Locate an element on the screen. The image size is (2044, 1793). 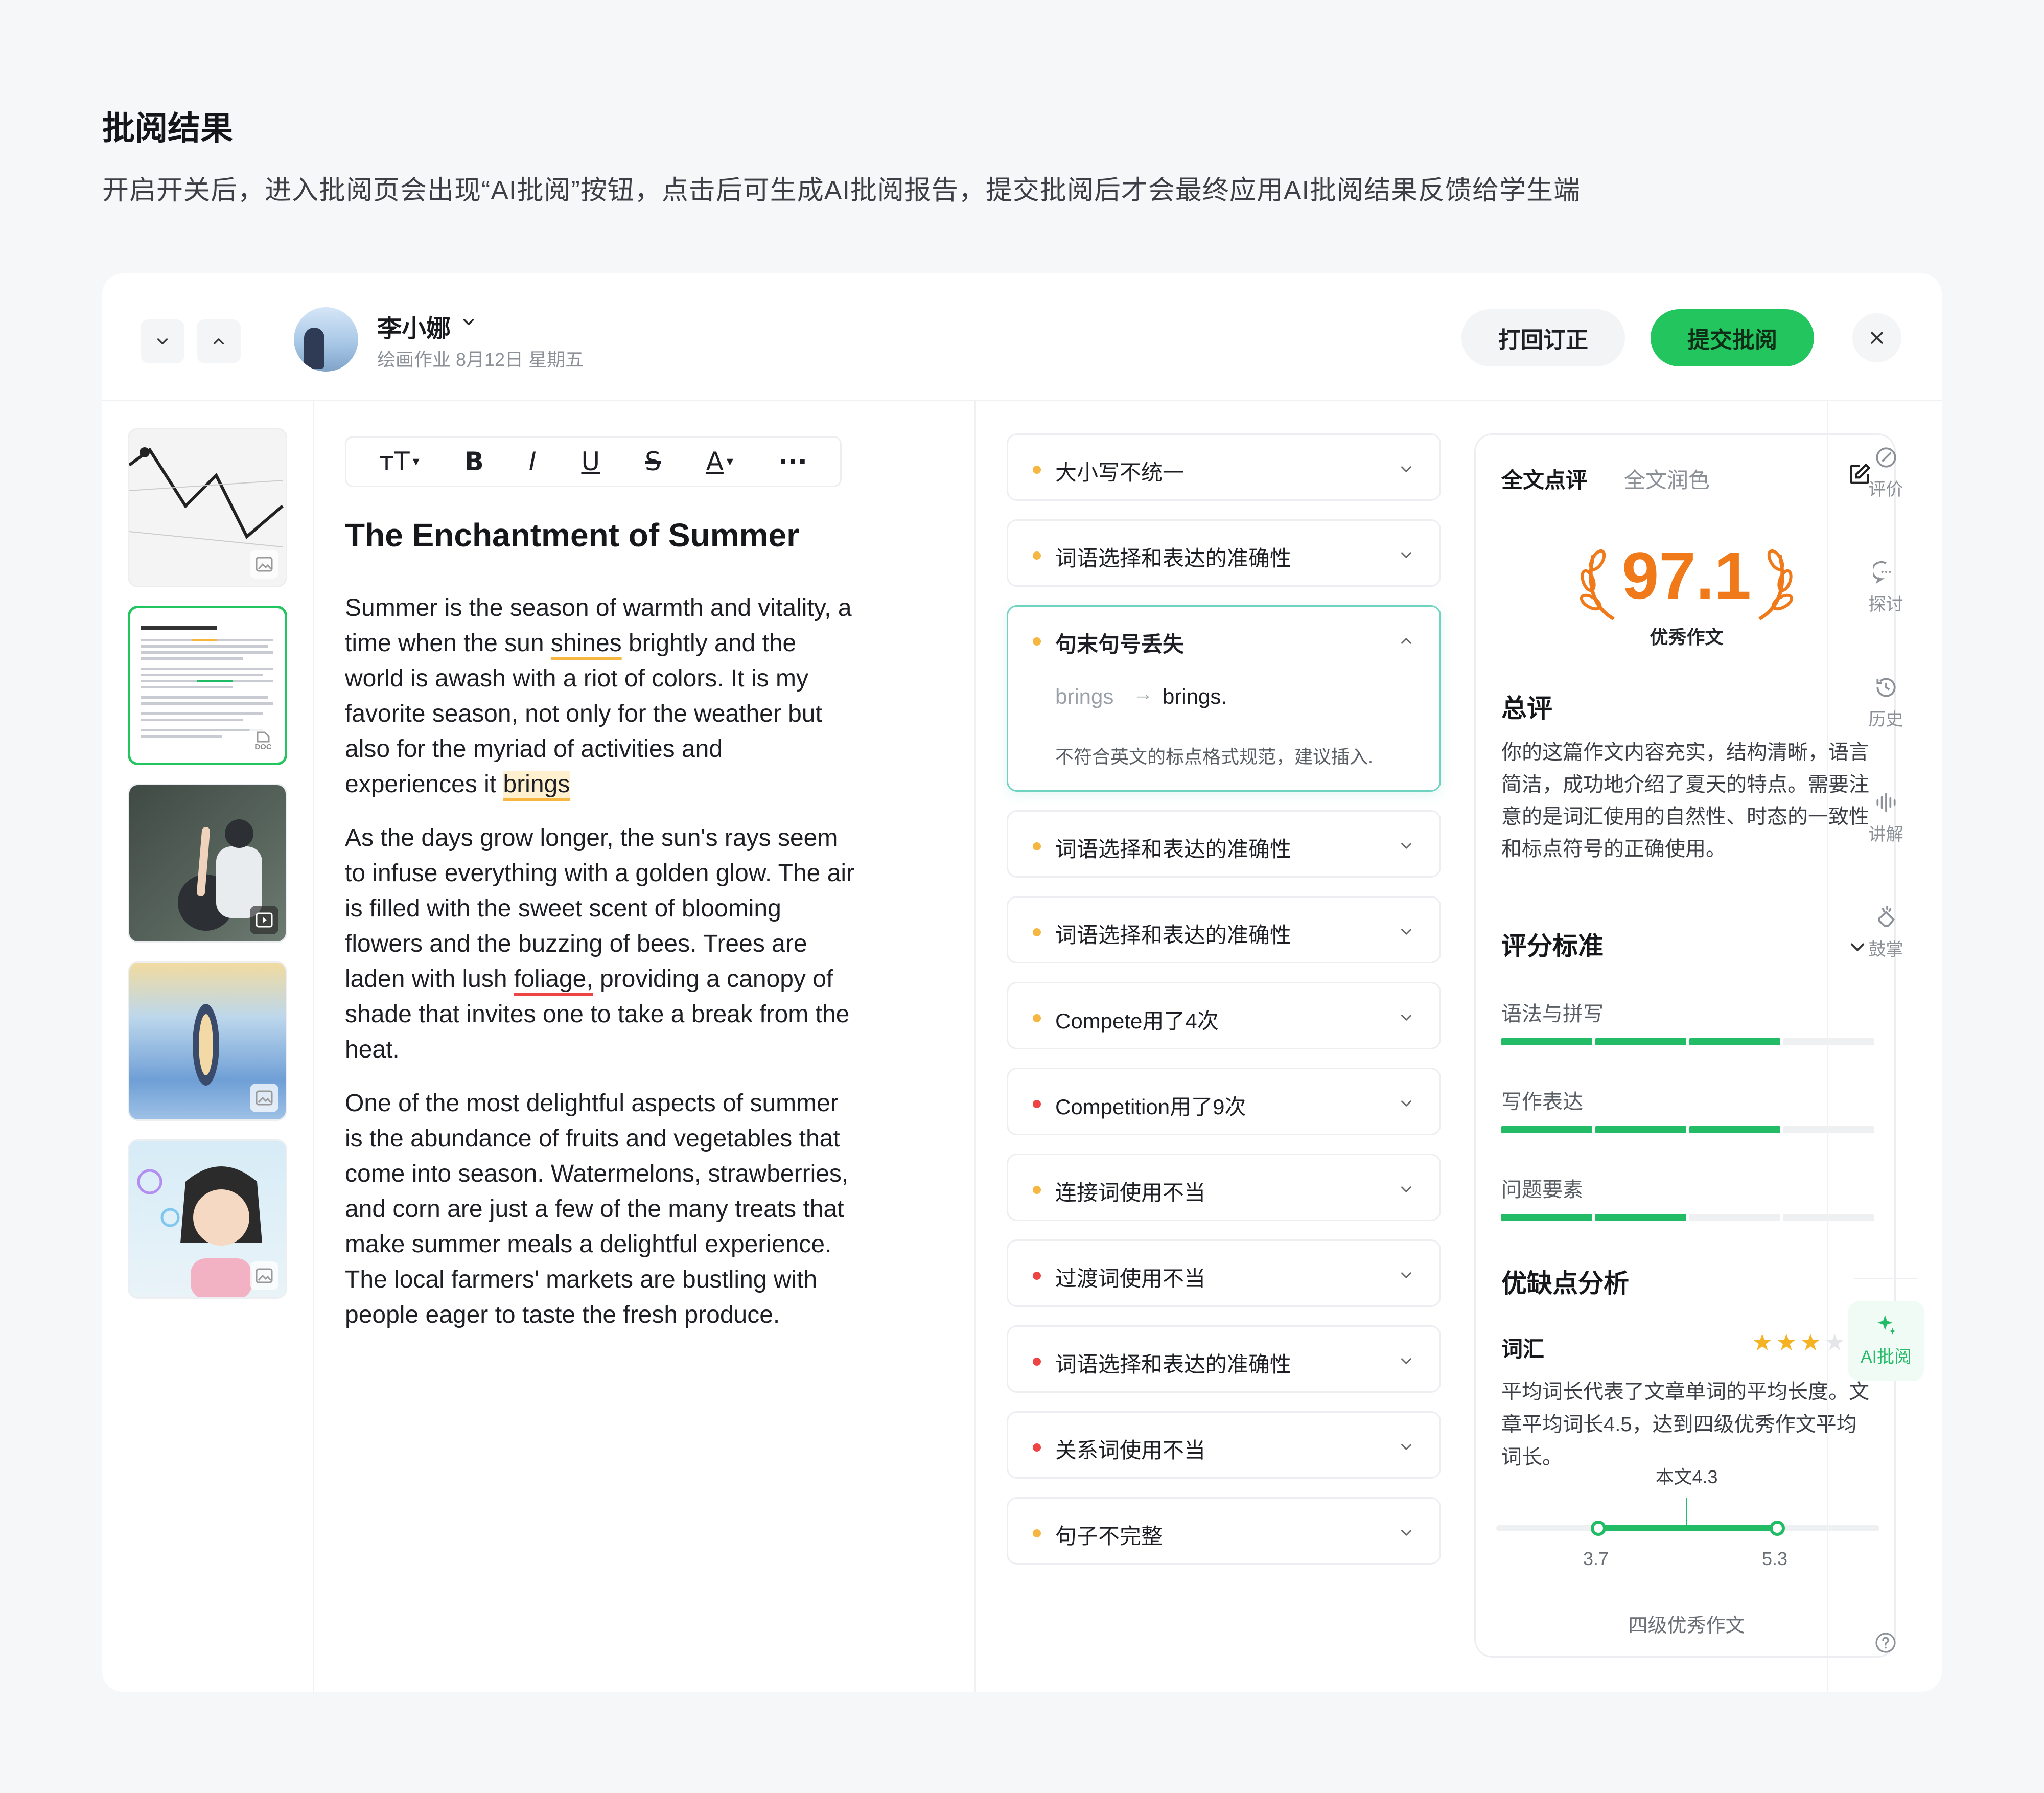
issue-label: 关系词使用不当 is located at coordinates (1130, 1450).